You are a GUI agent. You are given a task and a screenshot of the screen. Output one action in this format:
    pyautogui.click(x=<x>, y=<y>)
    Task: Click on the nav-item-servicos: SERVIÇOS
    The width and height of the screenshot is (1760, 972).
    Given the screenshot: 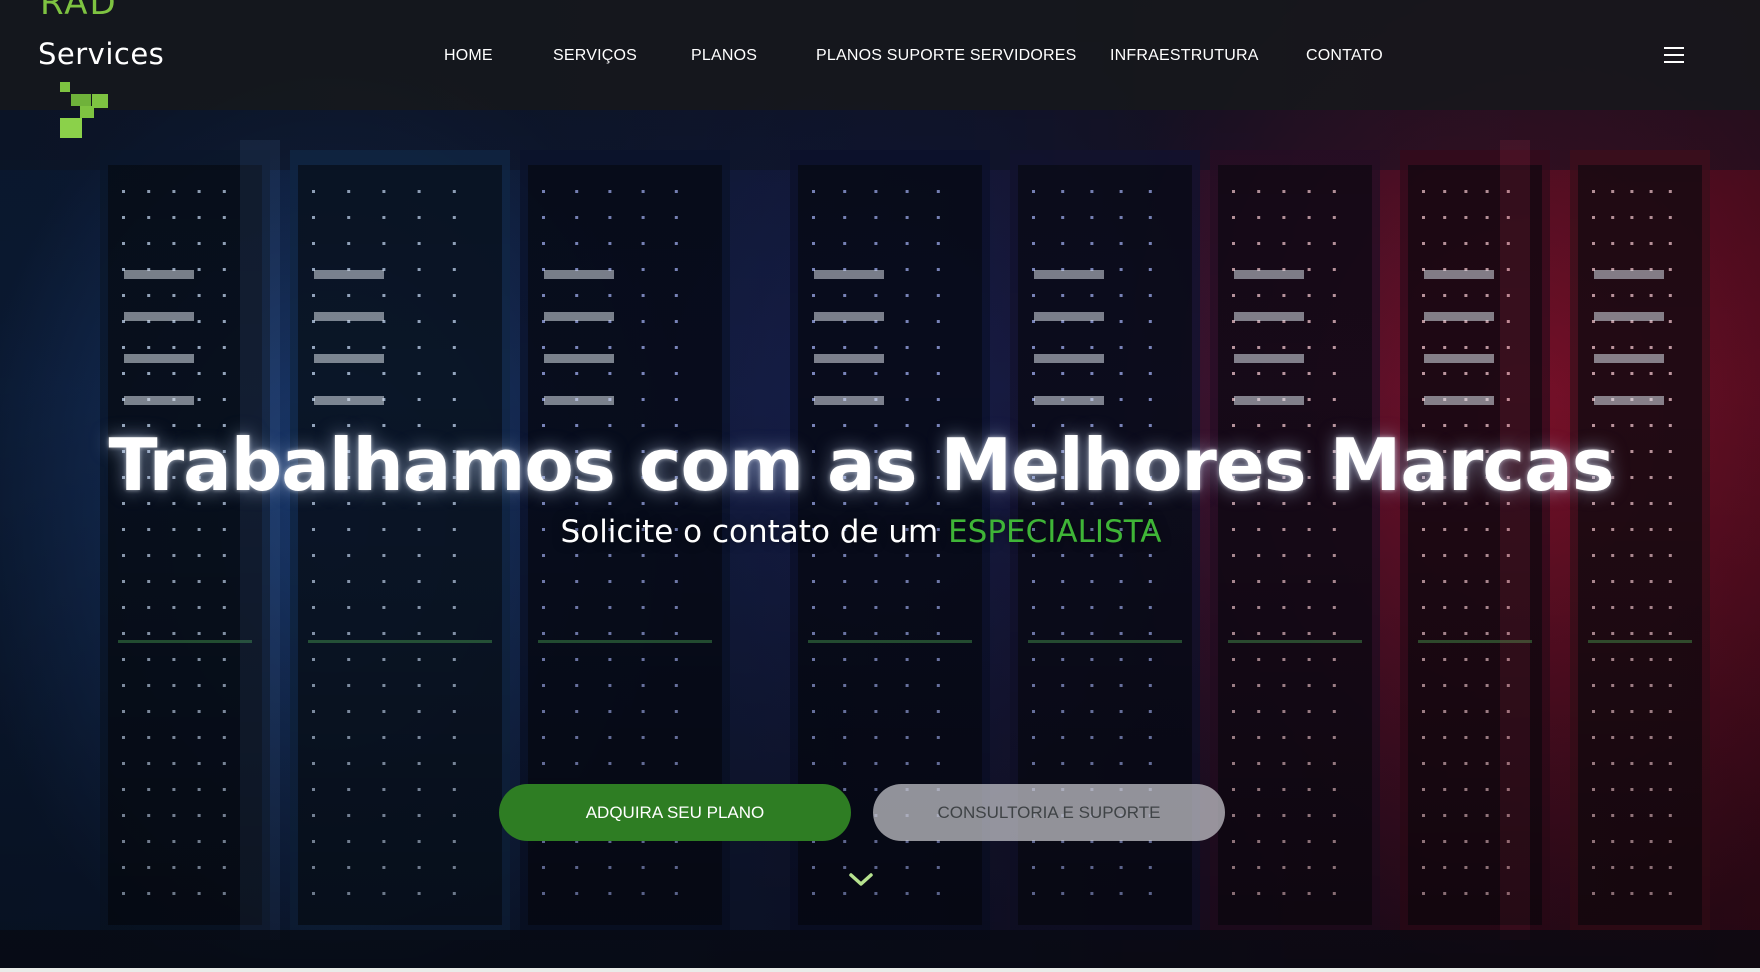 What is the action you would take?
    pyautogui.click(x=595, y=56)
    